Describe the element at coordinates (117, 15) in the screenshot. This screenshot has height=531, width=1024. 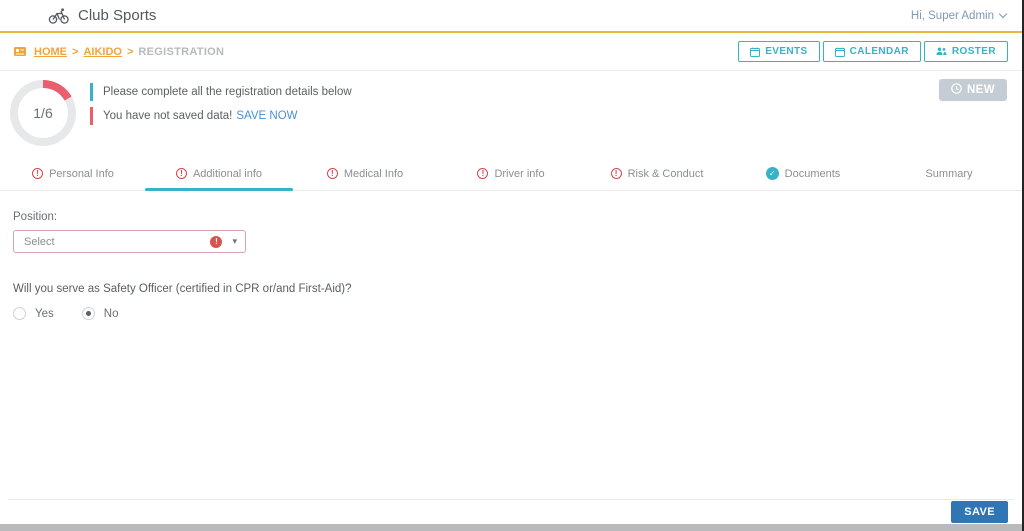
I see `app-title: Club Sports` at that location.